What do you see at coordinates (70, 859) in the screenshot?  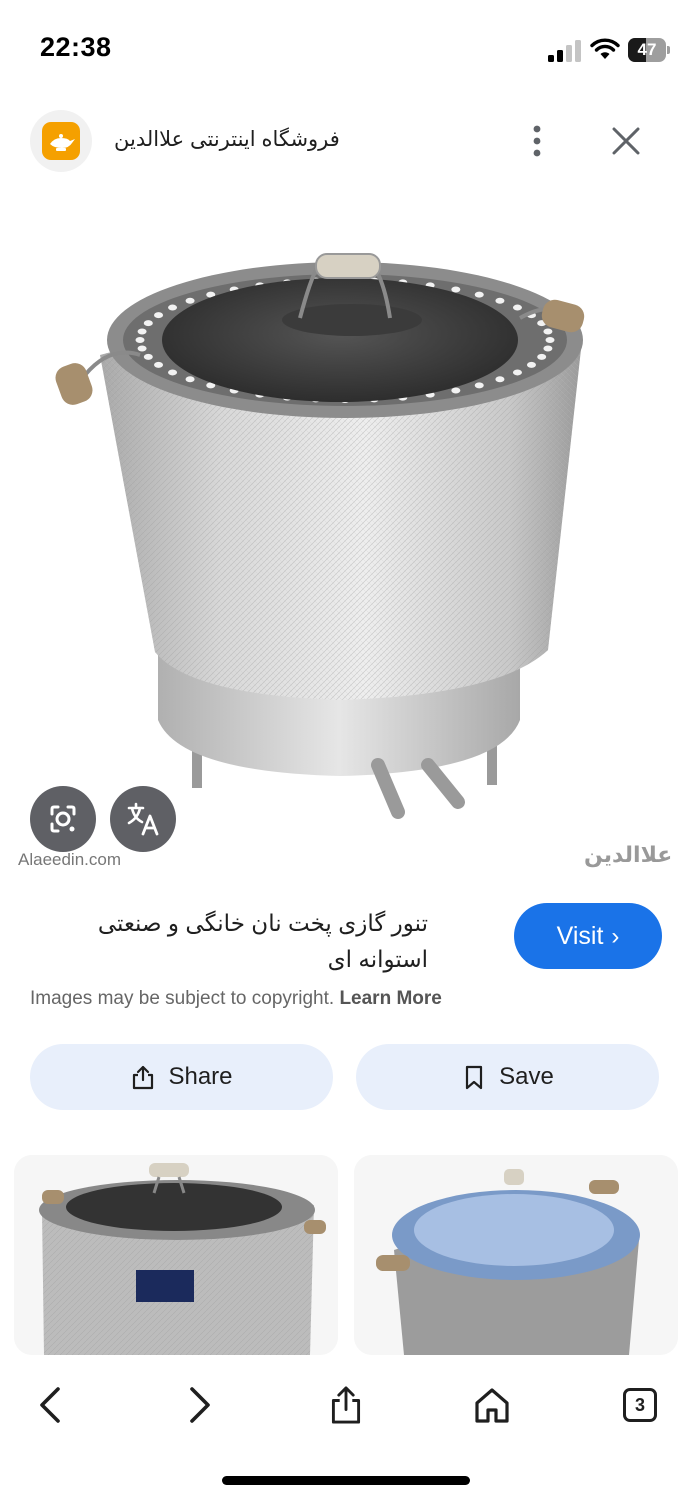 I see `source-url: Alaeedin.com` at bounding box center [70, 859].